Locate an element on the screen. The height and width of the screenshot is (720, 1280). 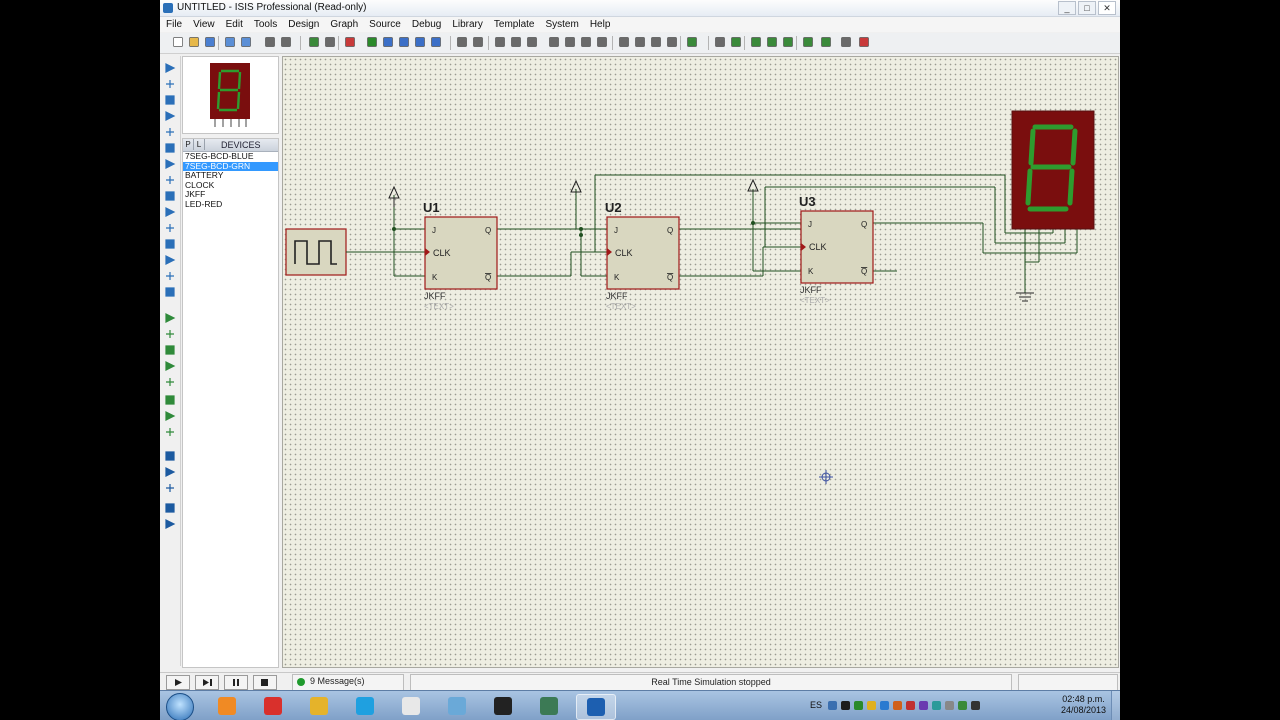
path-tool is located at coordinates (170, 382).